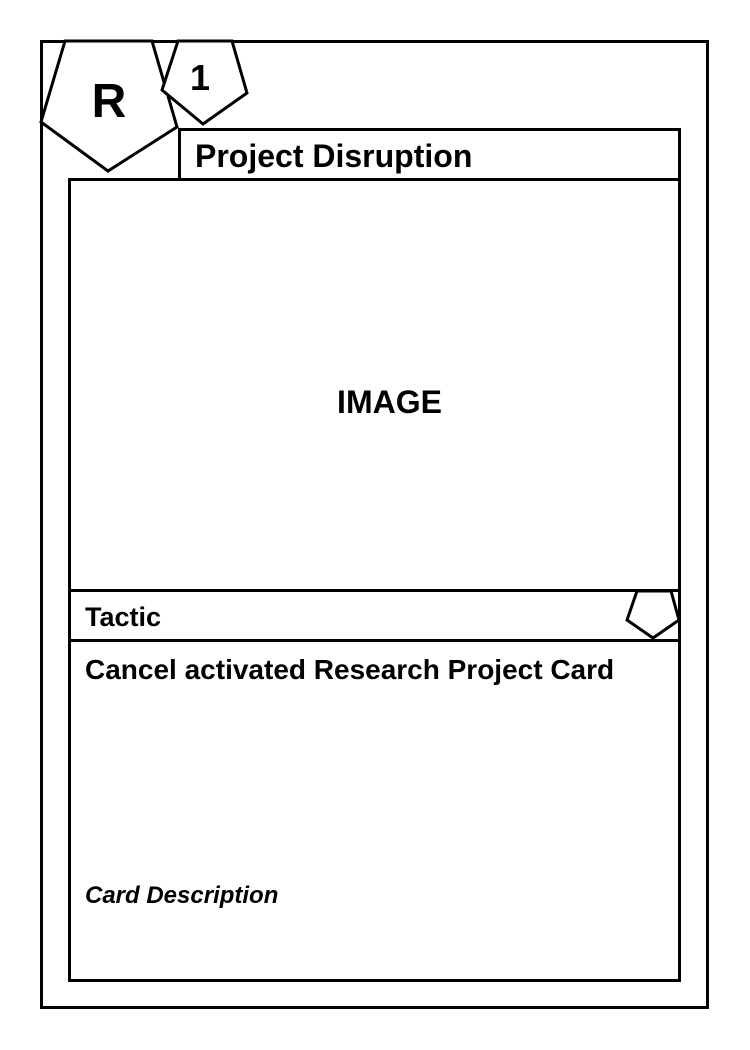 The width and height of the screenshot is (750, 1050). I want to click on rules-text: Cancel activated Research Project Card, so click(350, 669).